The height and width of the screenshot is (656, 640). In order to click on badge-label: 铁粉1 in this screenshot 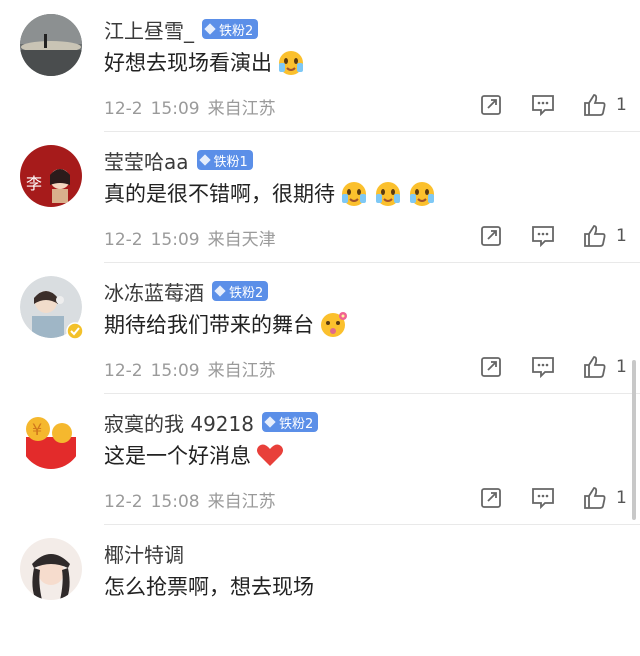, I will do `click(230, 162)`.